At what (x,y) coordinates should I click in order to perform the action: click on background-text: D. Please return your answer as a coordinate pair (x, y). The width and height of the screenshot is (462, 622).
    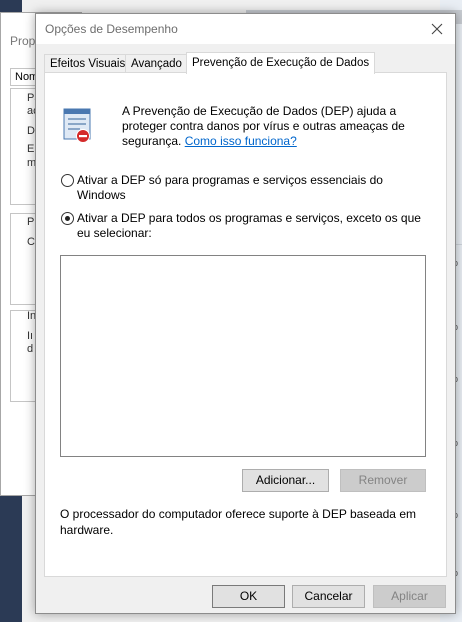
    Looking at the image, I should click on (31, 131).